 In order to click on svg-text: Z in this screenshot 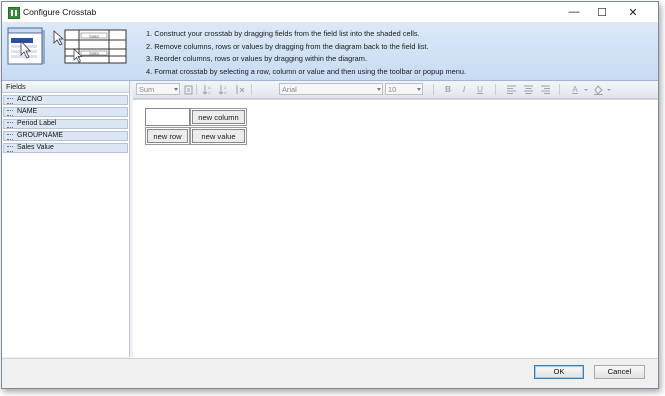, I will do `click(209, 92)`.